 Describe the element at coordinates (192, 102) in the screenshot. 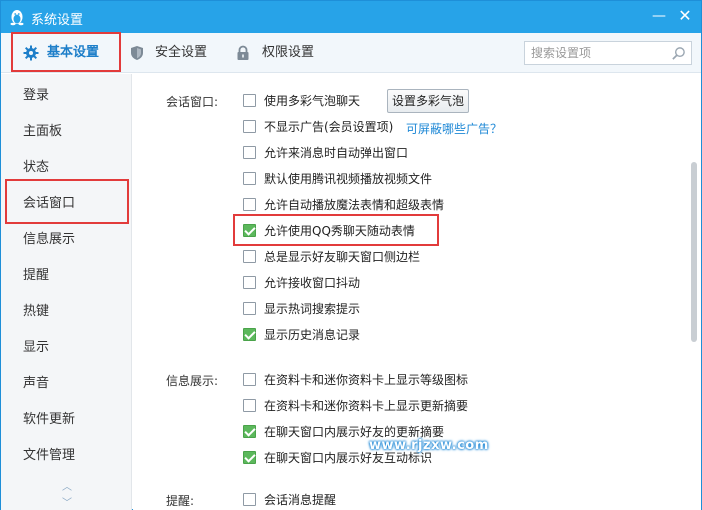

I see `section-label-session: 会话窗口:` at that location.